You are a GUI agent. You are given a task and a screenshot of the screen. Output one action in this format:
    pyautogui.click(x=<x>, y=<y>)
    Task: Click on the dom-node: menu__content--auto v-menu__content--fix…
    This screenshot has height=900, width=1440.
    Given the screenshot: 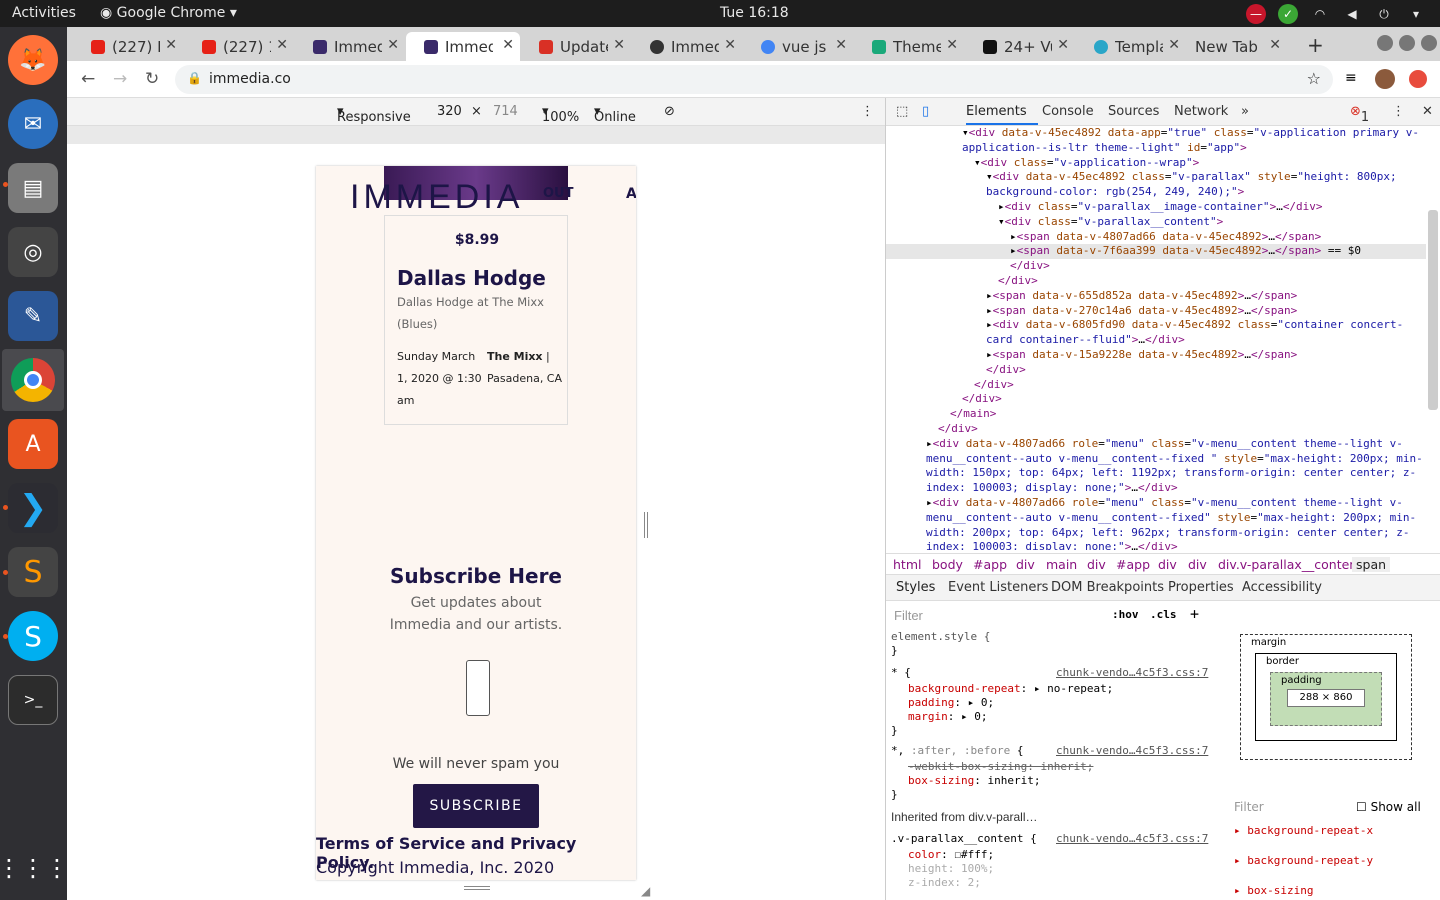 What is the action you would take?
    pyautogui.click(x=1156, y=459)
    